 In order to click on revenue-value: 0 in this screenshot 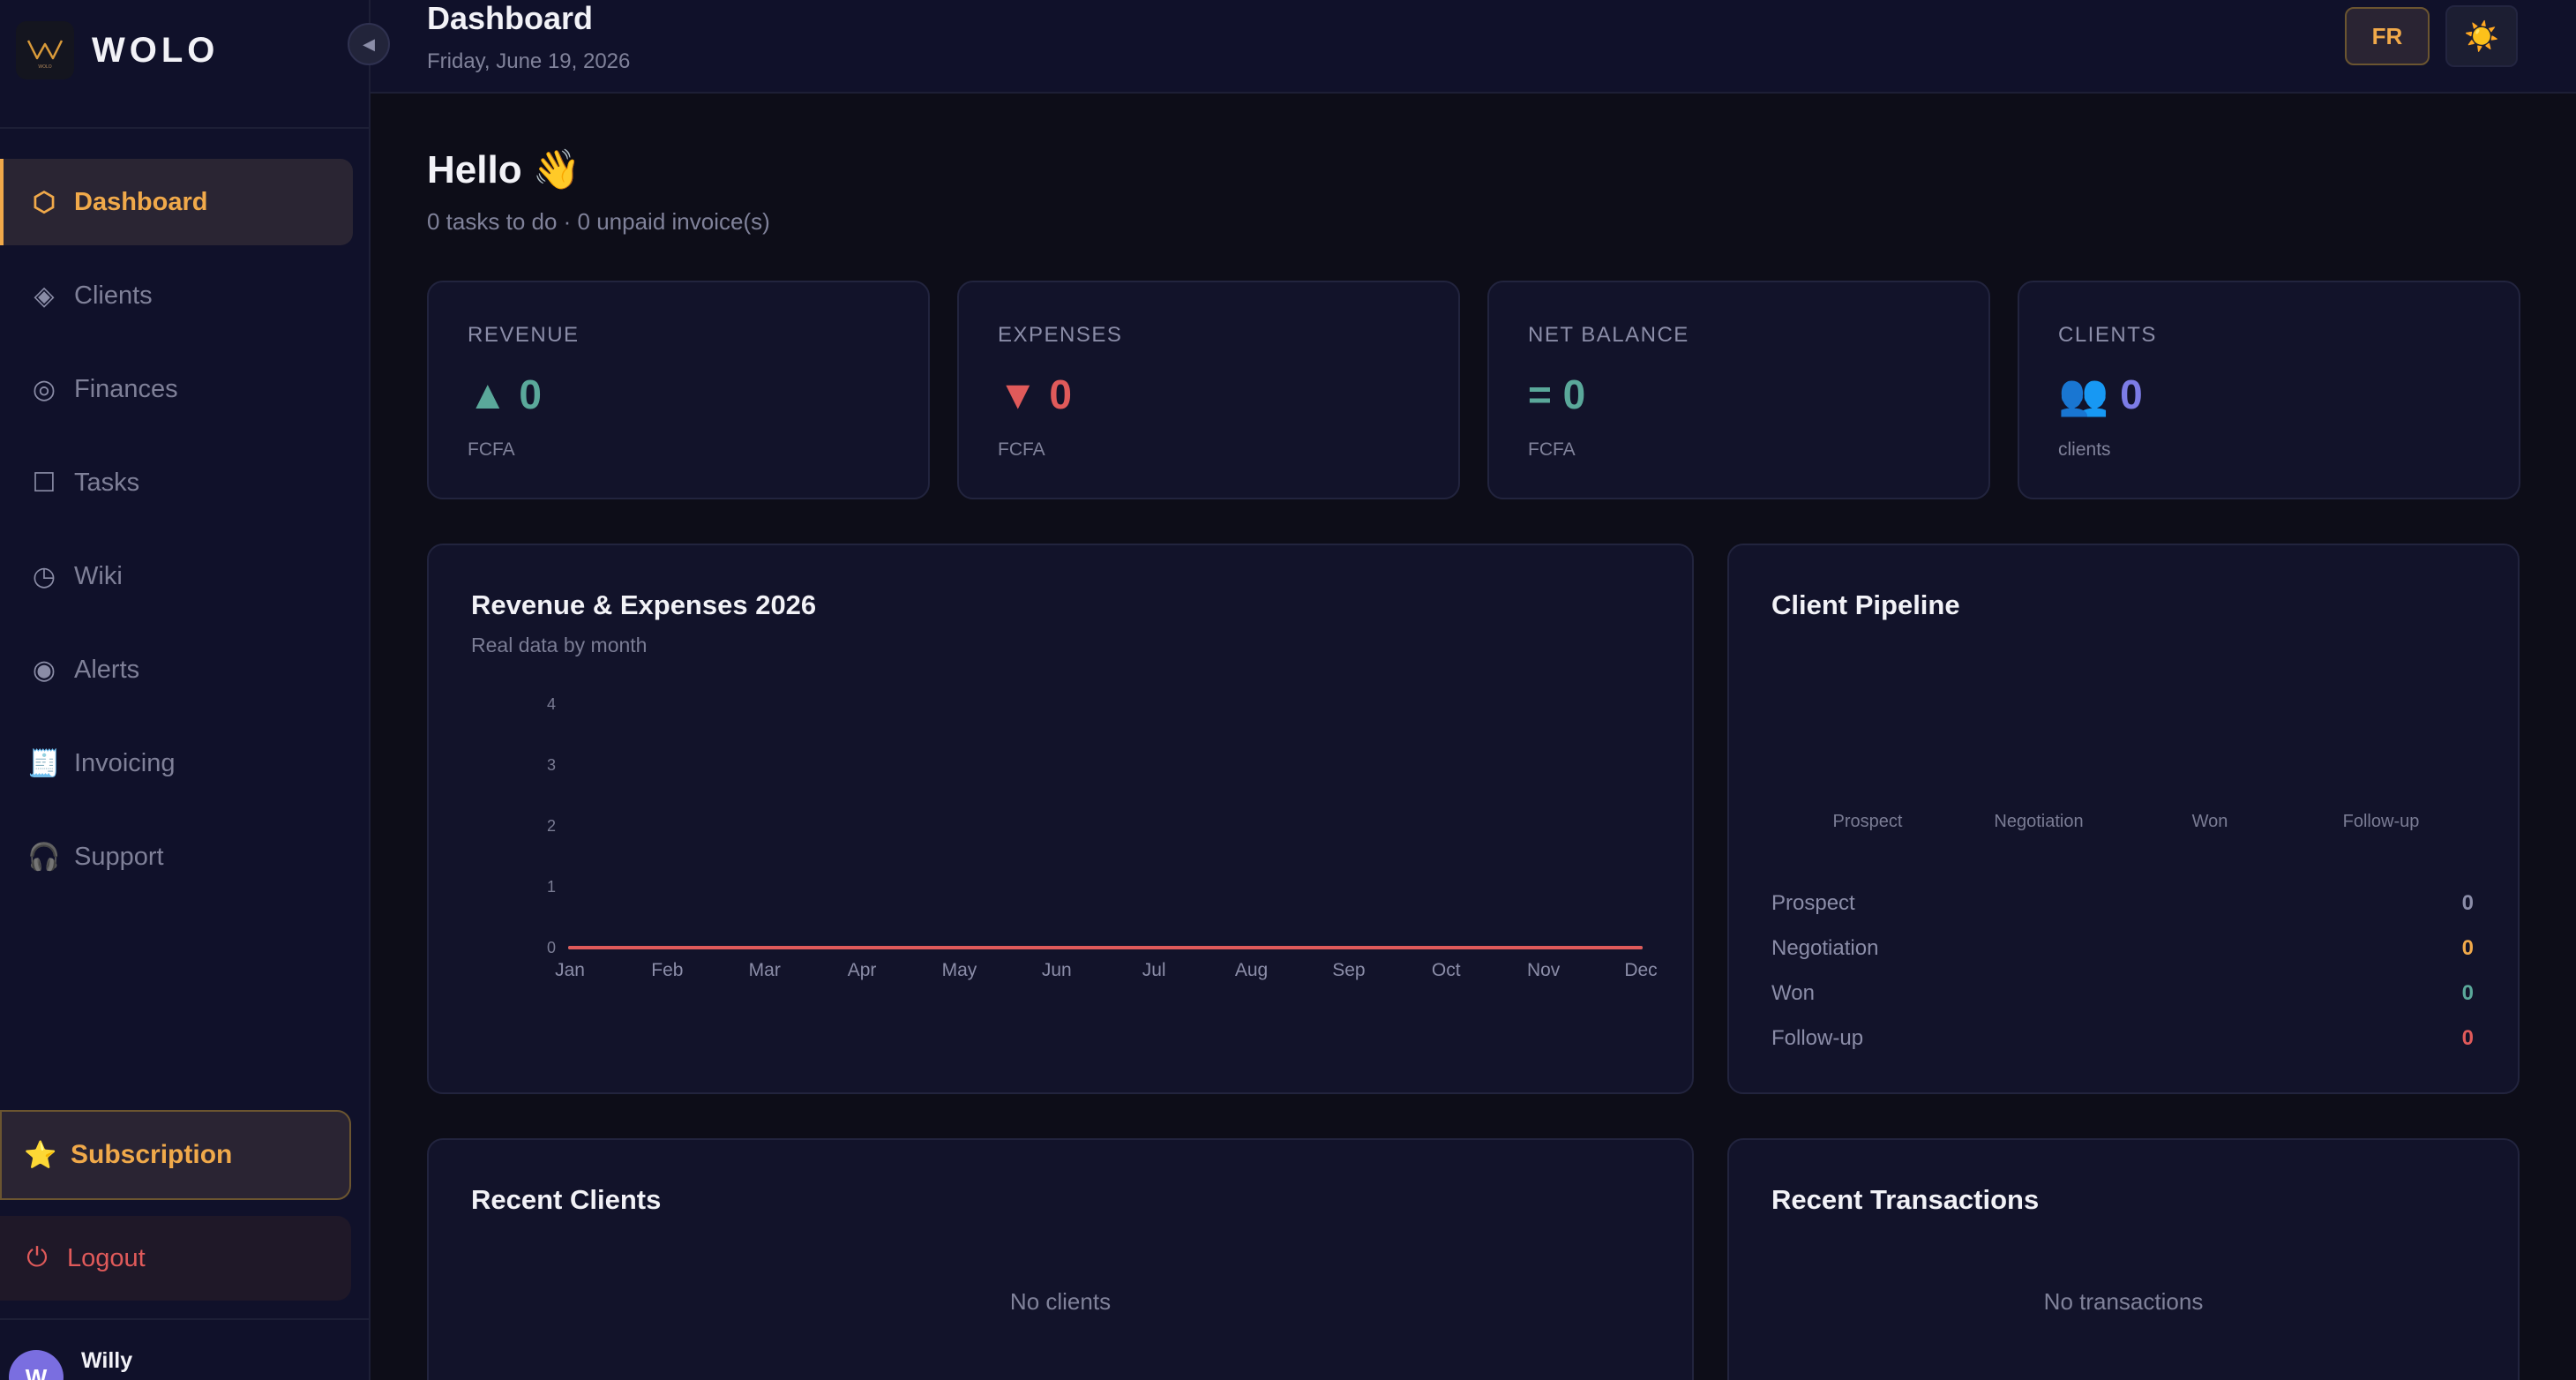, I will do `click(531, 394)`.